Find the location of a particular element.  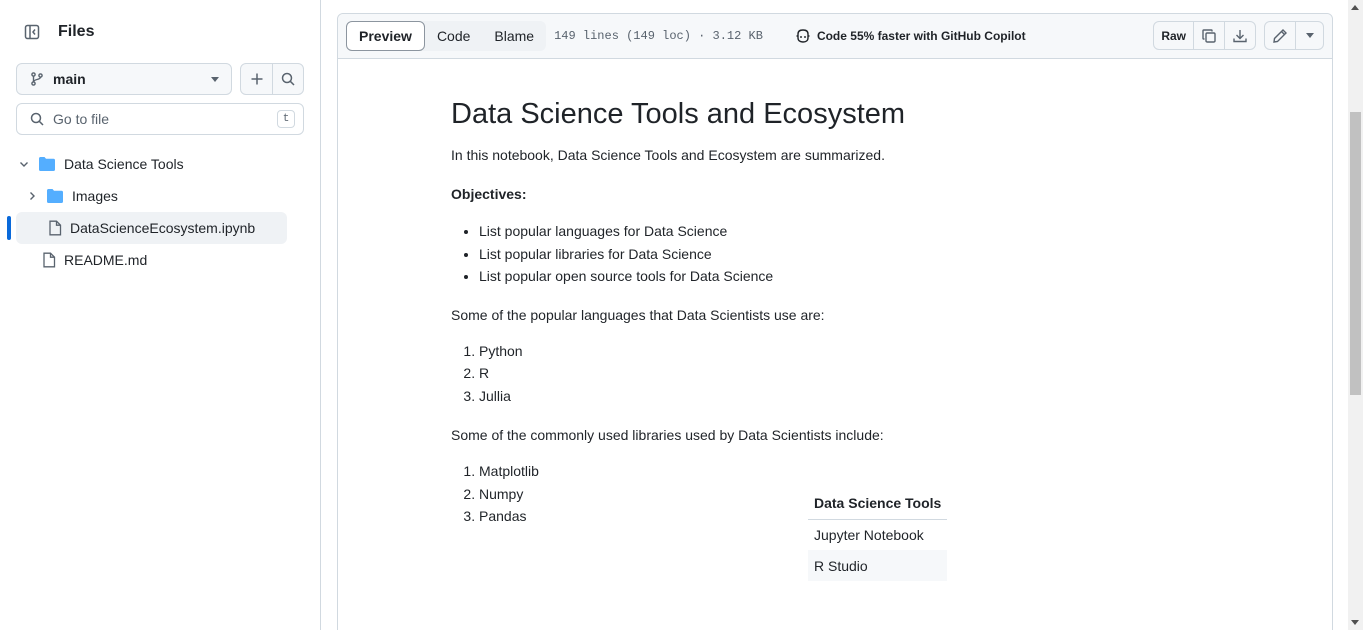

scroll-down-arrow-icon is located at coordinates (1355, 622).